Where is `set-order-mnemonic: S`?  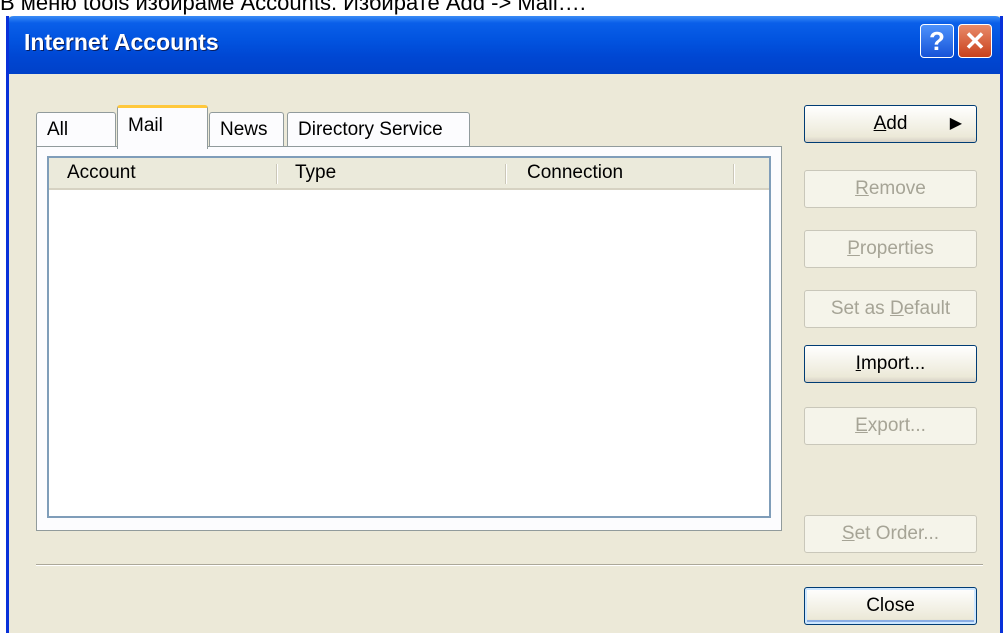 set-order-mnemonic: S is located at coordinates (848, 533).